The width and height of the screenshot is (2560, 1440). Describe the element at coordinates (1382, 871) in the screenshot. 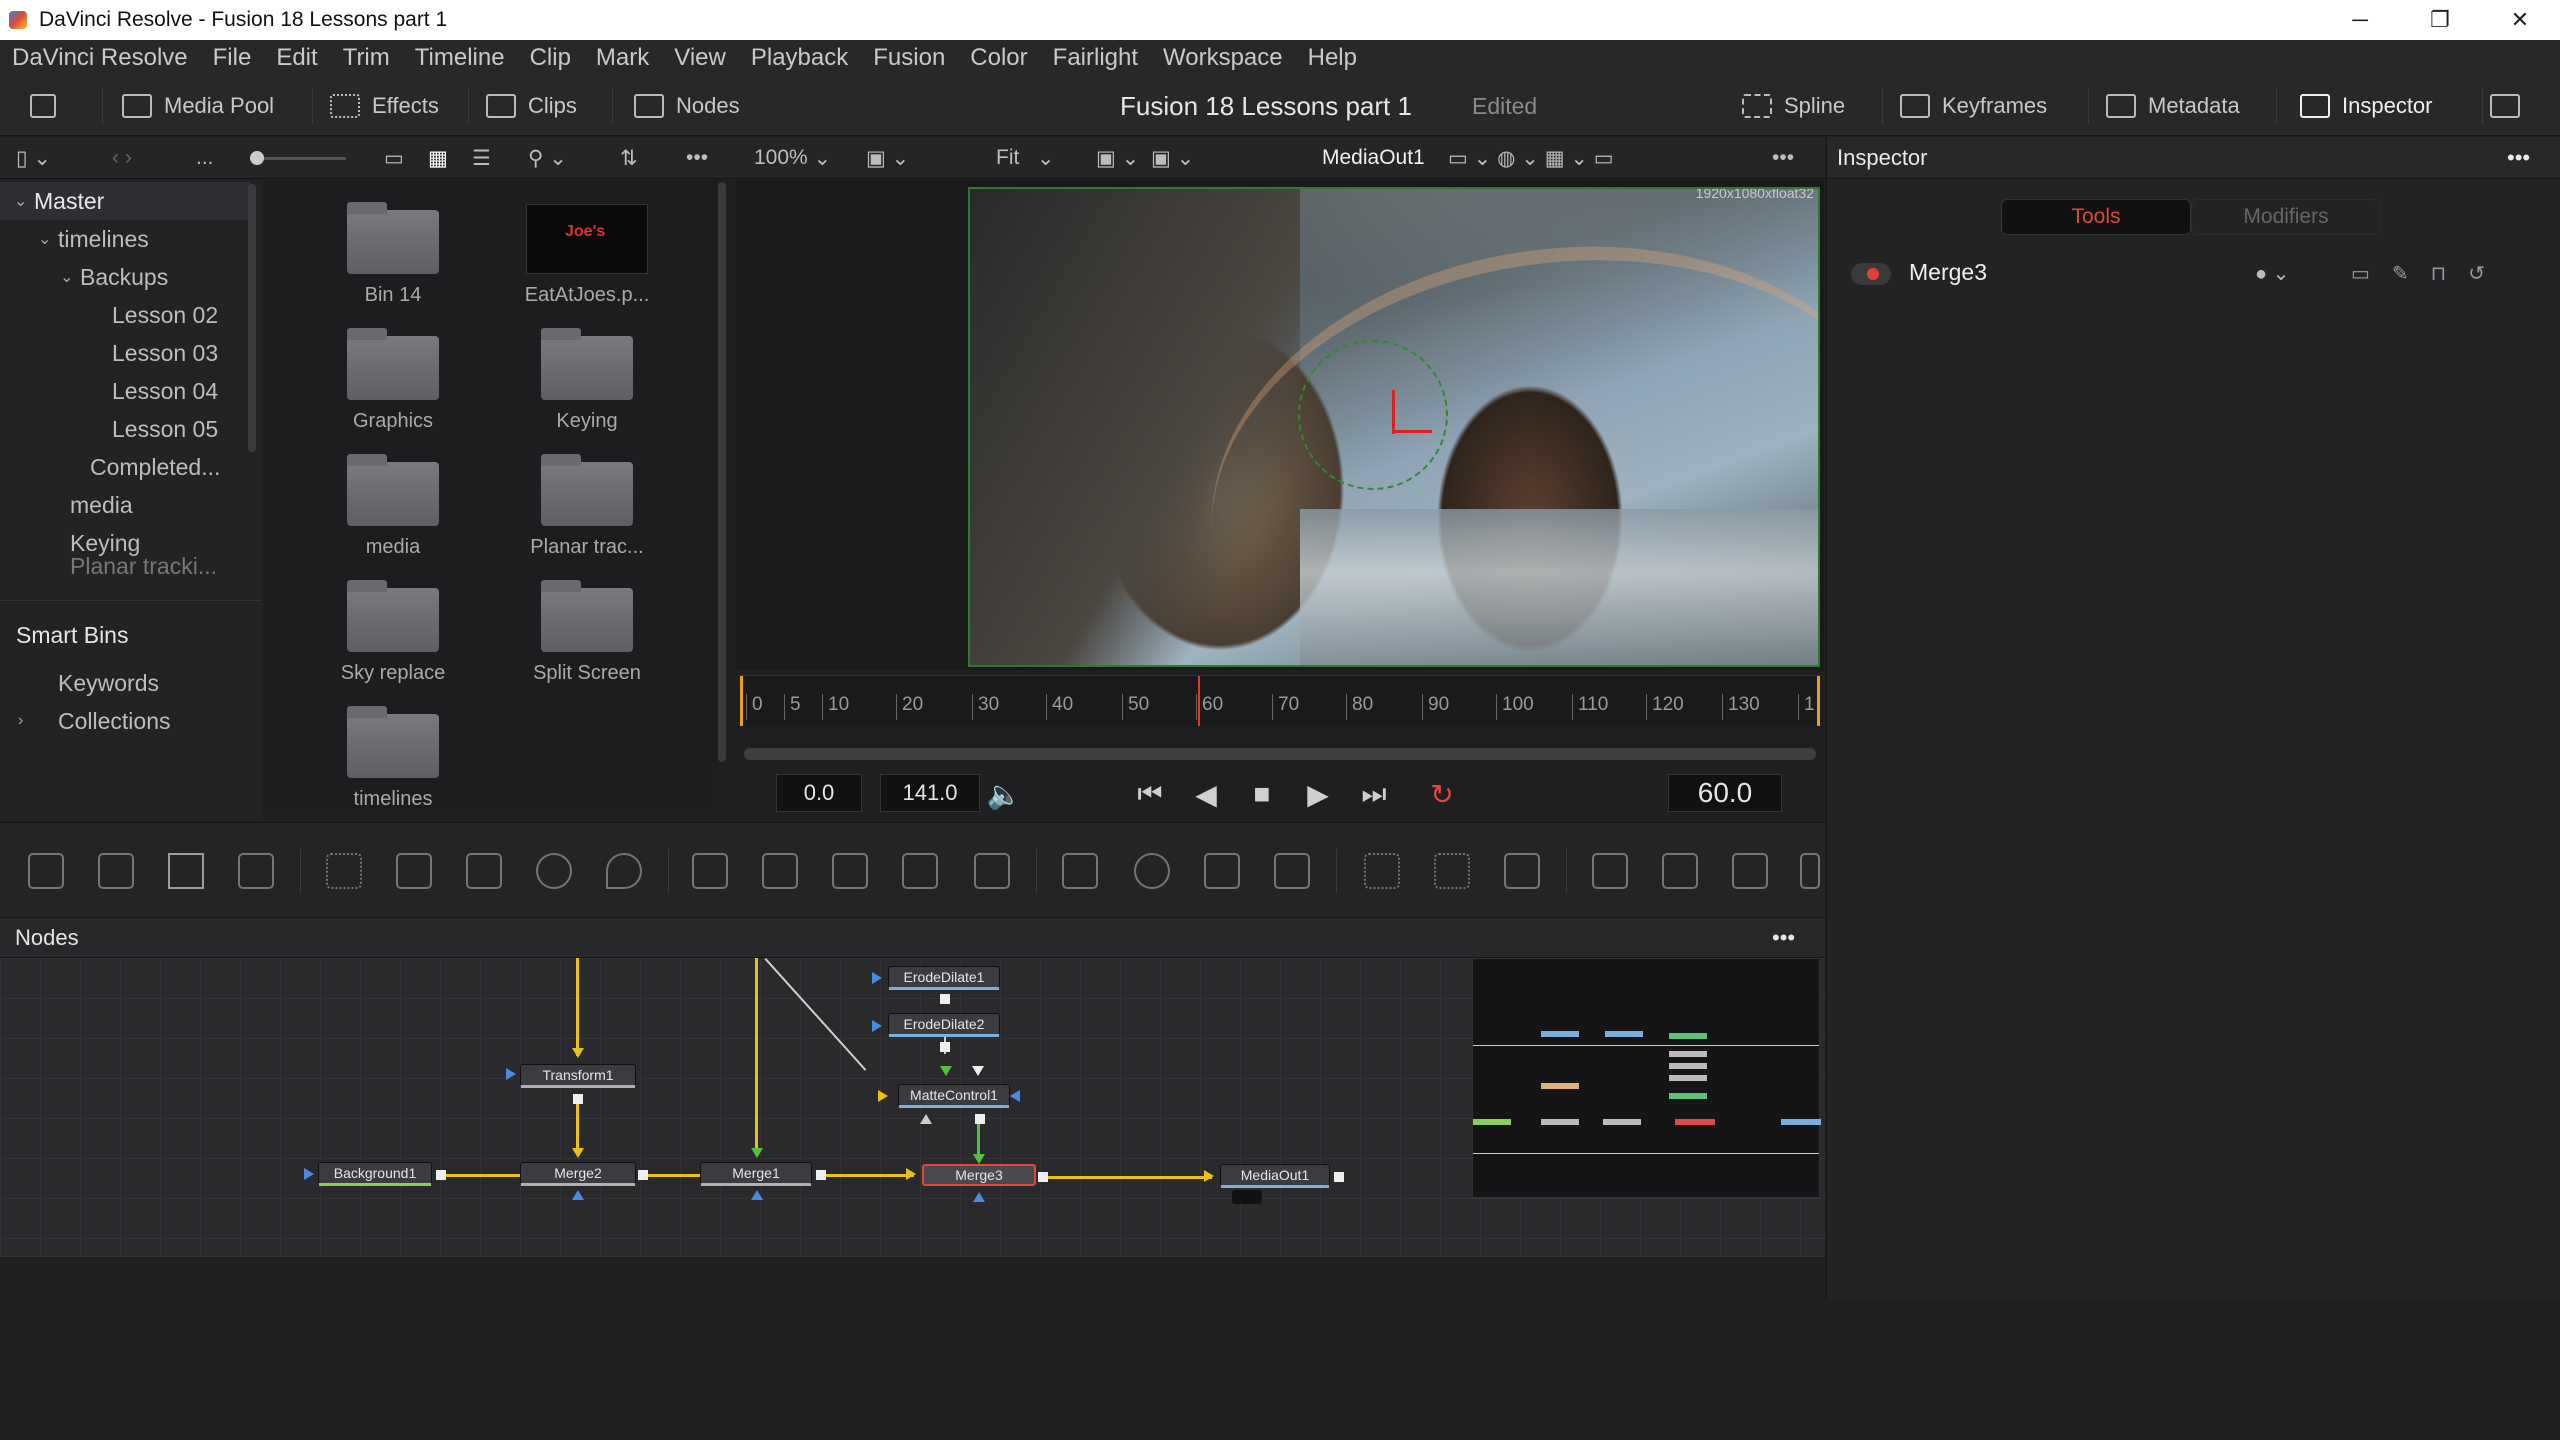

I see `pemitter-icon` at that location.